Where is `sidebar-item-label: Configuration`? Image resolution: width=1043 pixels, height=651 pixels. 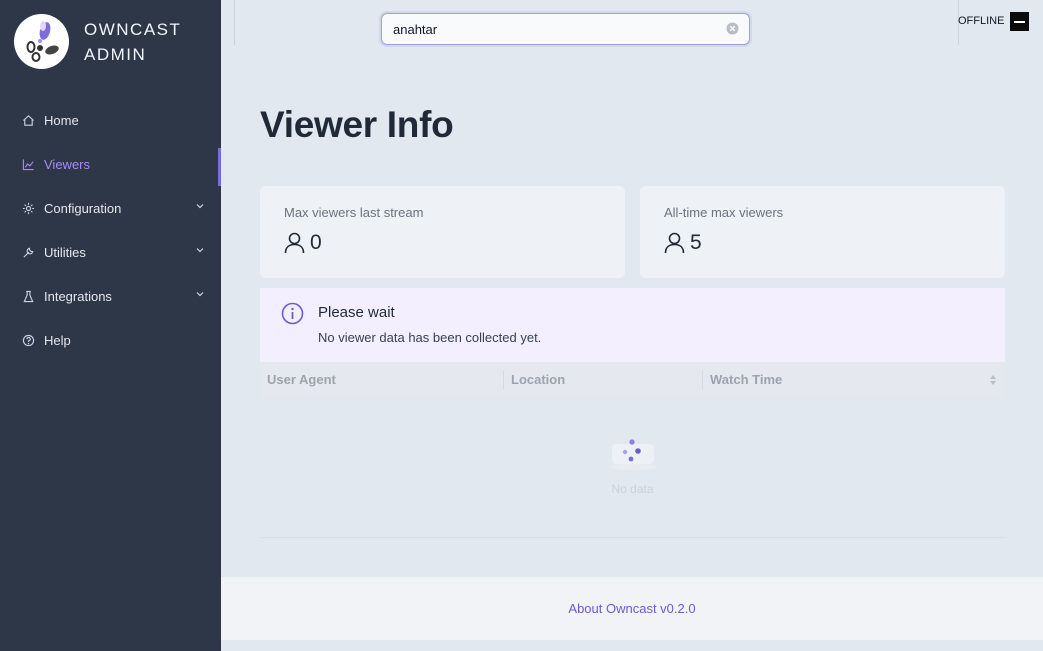
sidebar-item-label: Configuration is located at coordinates (83, 208).